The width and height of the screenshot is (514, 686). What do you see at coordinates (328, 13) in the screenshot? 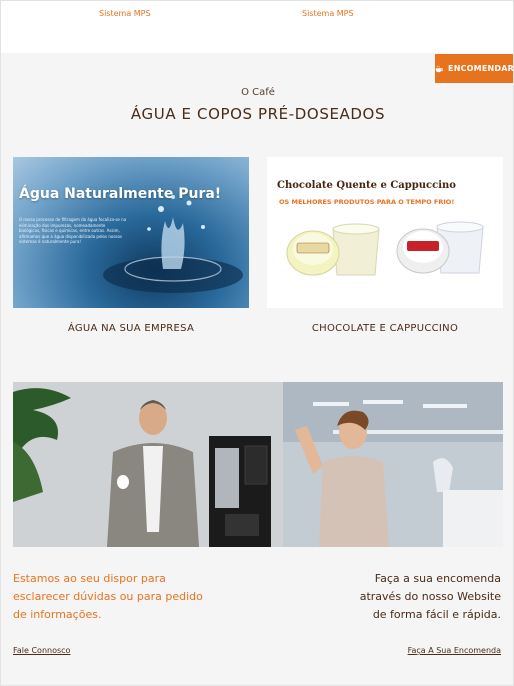
I see `sistema-mps-link-2: Sistema MPS` at bounding box center [328, 13].